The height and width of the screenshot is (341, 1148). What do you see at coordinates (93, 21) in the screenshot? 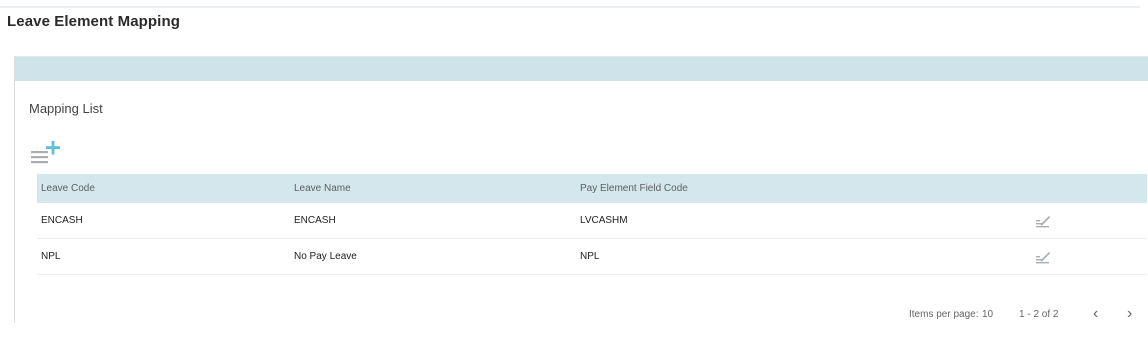
I see `page-title: Leave Element Mapping` at bounding box center [93, 21].